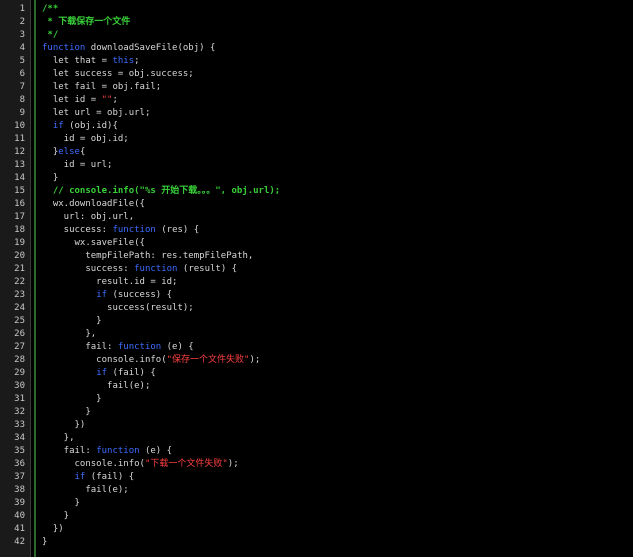 The image size is (633, 557). What do you see at coordinates (255, 360) in the screenshot?
I see `code-token: );` at bounding box center [255, 360].